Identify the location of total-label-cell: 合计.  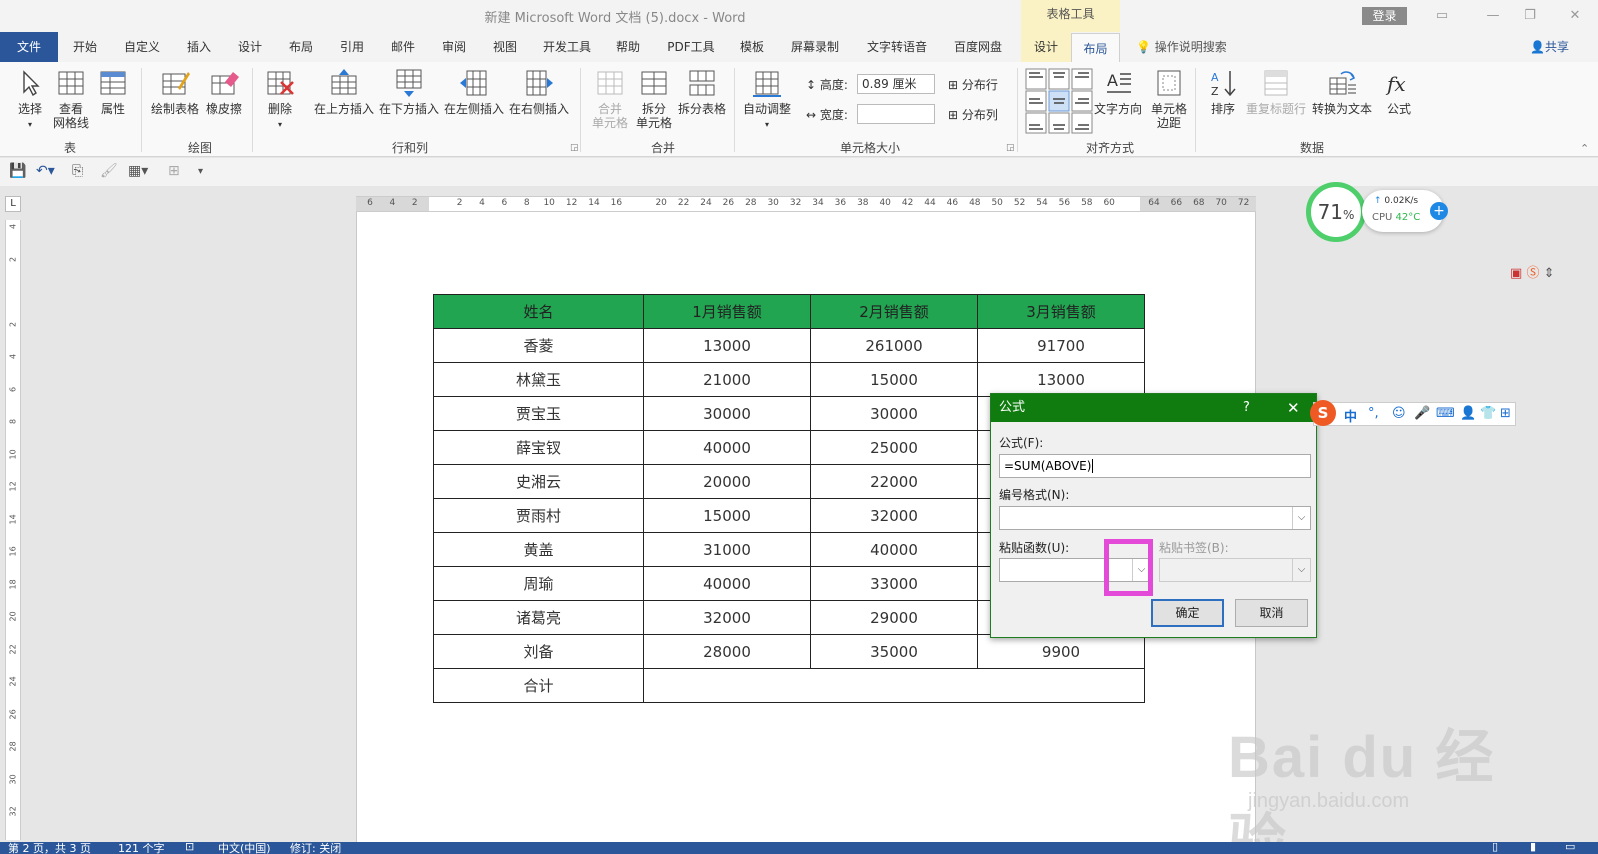
(538, 685).